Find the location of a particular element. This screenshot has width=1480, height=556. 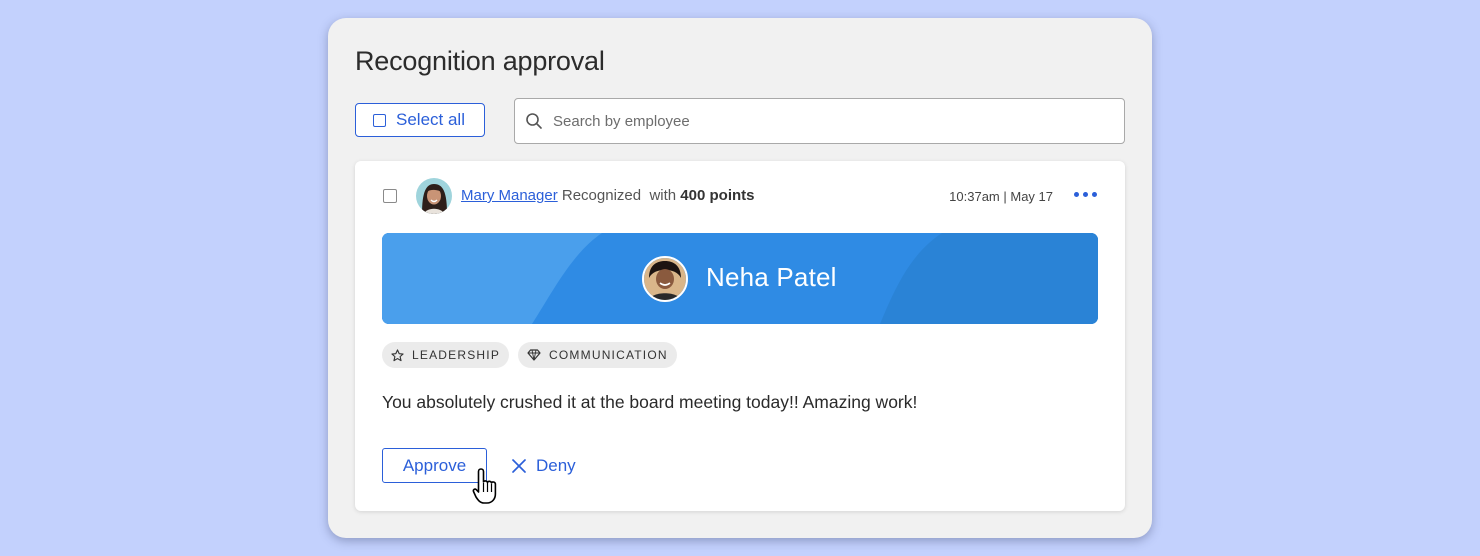

hand-cursor-icon is located at coordinates (487, 487).